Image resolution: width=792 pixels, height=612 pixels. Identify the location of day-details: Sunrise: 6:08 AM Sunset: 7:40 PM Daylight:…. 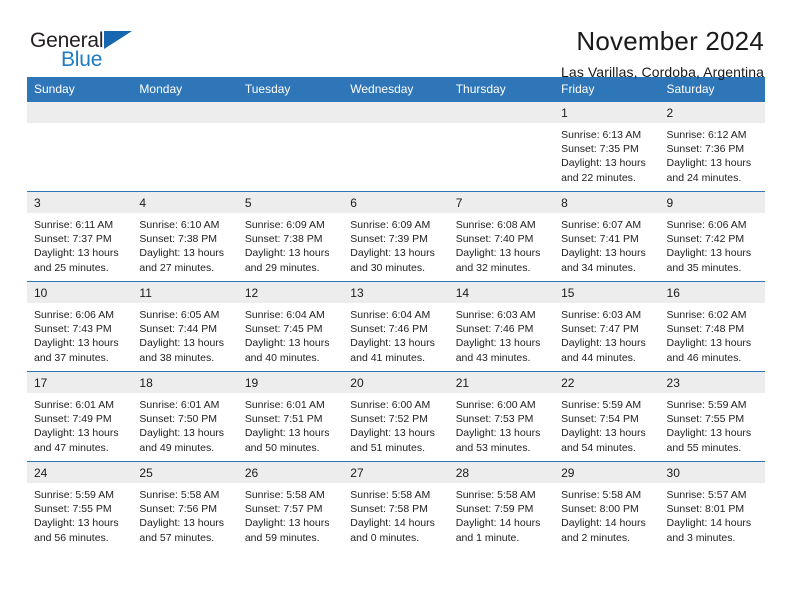
(501, 244).